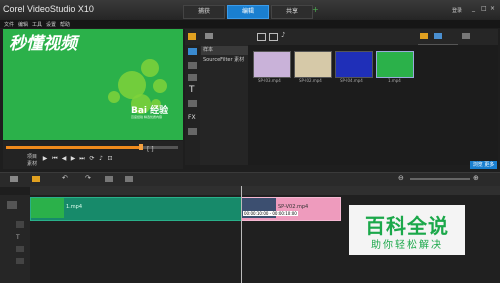  I want to click on fullscreen-icon: ⊡, so click(110, 159).